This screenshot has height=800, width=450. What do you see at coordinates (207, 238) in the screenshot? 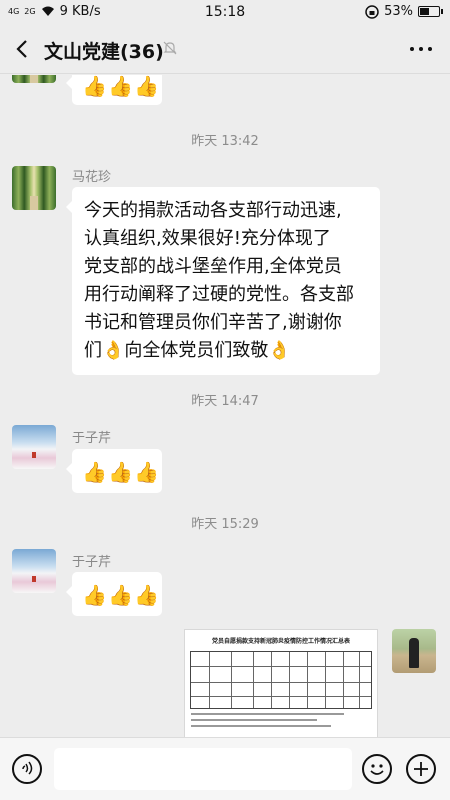
I see `message-line: 认真组织,效果很好!充分体现了` at bounding box center [207, 238].